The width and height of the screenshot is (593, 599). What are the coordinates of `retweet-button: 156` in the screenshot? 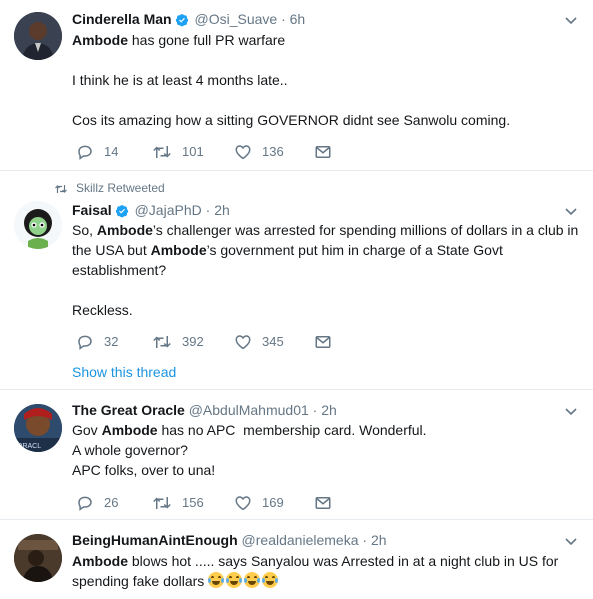 It's located at (178, 503).